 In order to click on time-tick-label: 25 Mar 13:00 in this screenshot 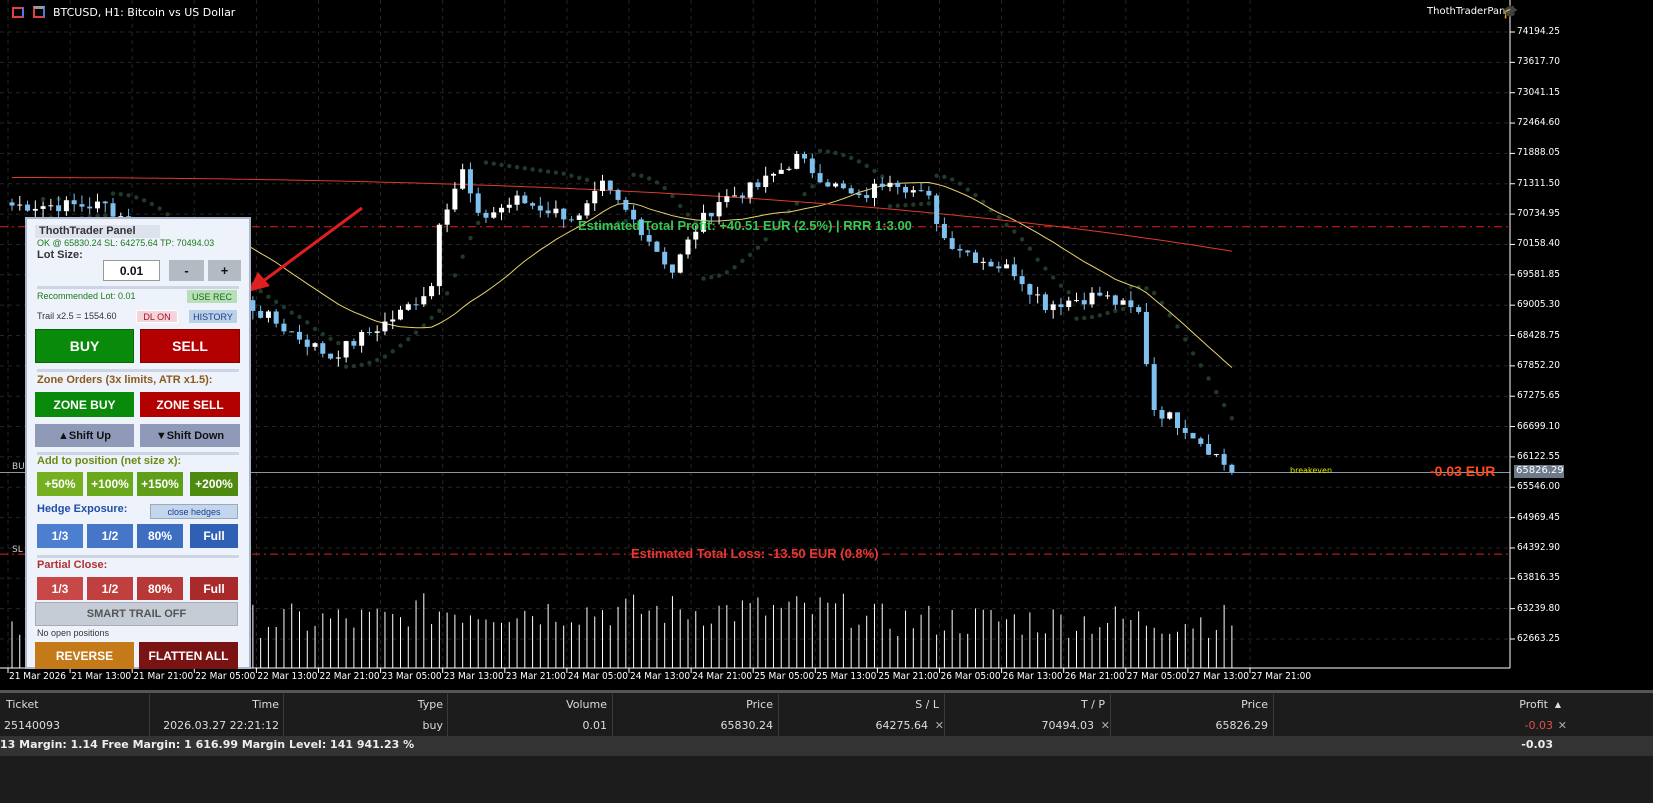, I will do `click(846, 676)`.